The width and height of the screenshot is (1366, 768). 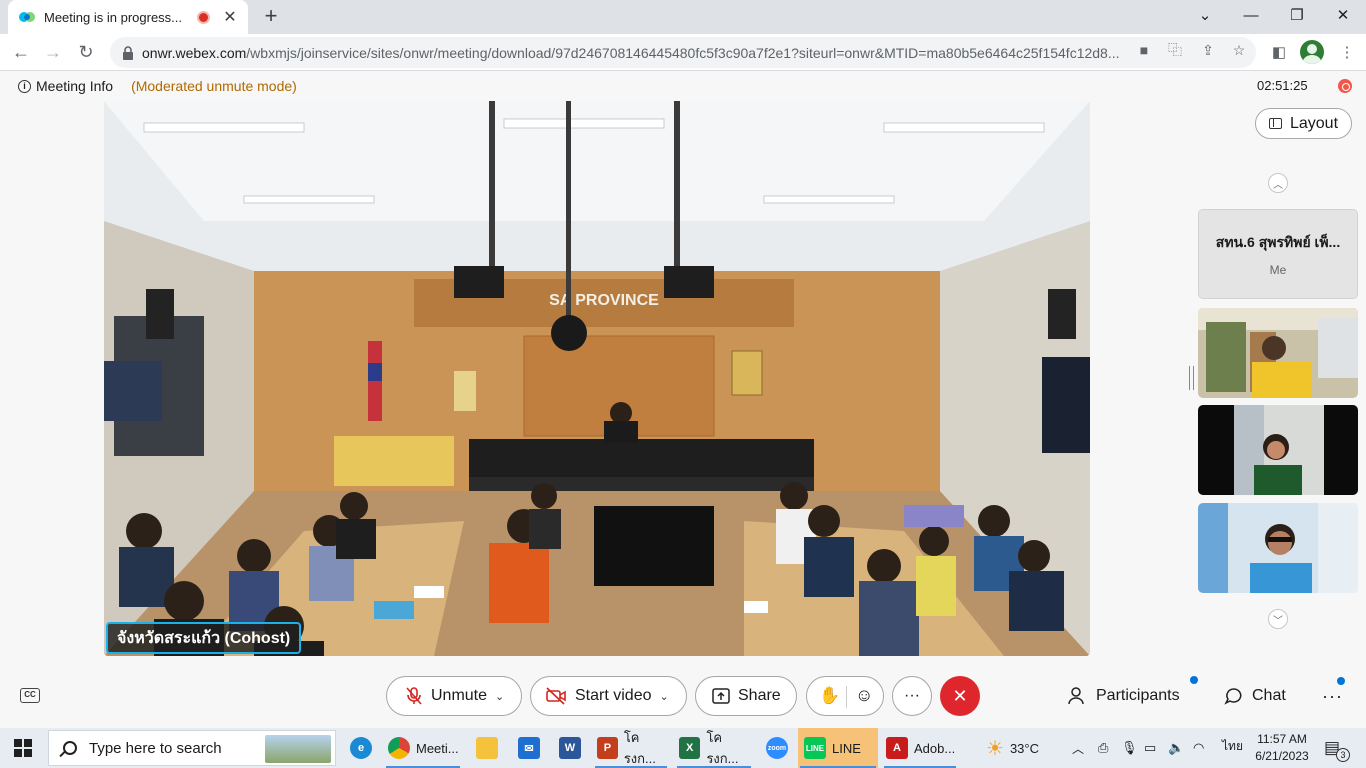 What do you see at coordinates (214, 86) in the screenshot?
I see `moderated-mode-label: (Moderated unmute mode)` at bounding box center [214, 86].